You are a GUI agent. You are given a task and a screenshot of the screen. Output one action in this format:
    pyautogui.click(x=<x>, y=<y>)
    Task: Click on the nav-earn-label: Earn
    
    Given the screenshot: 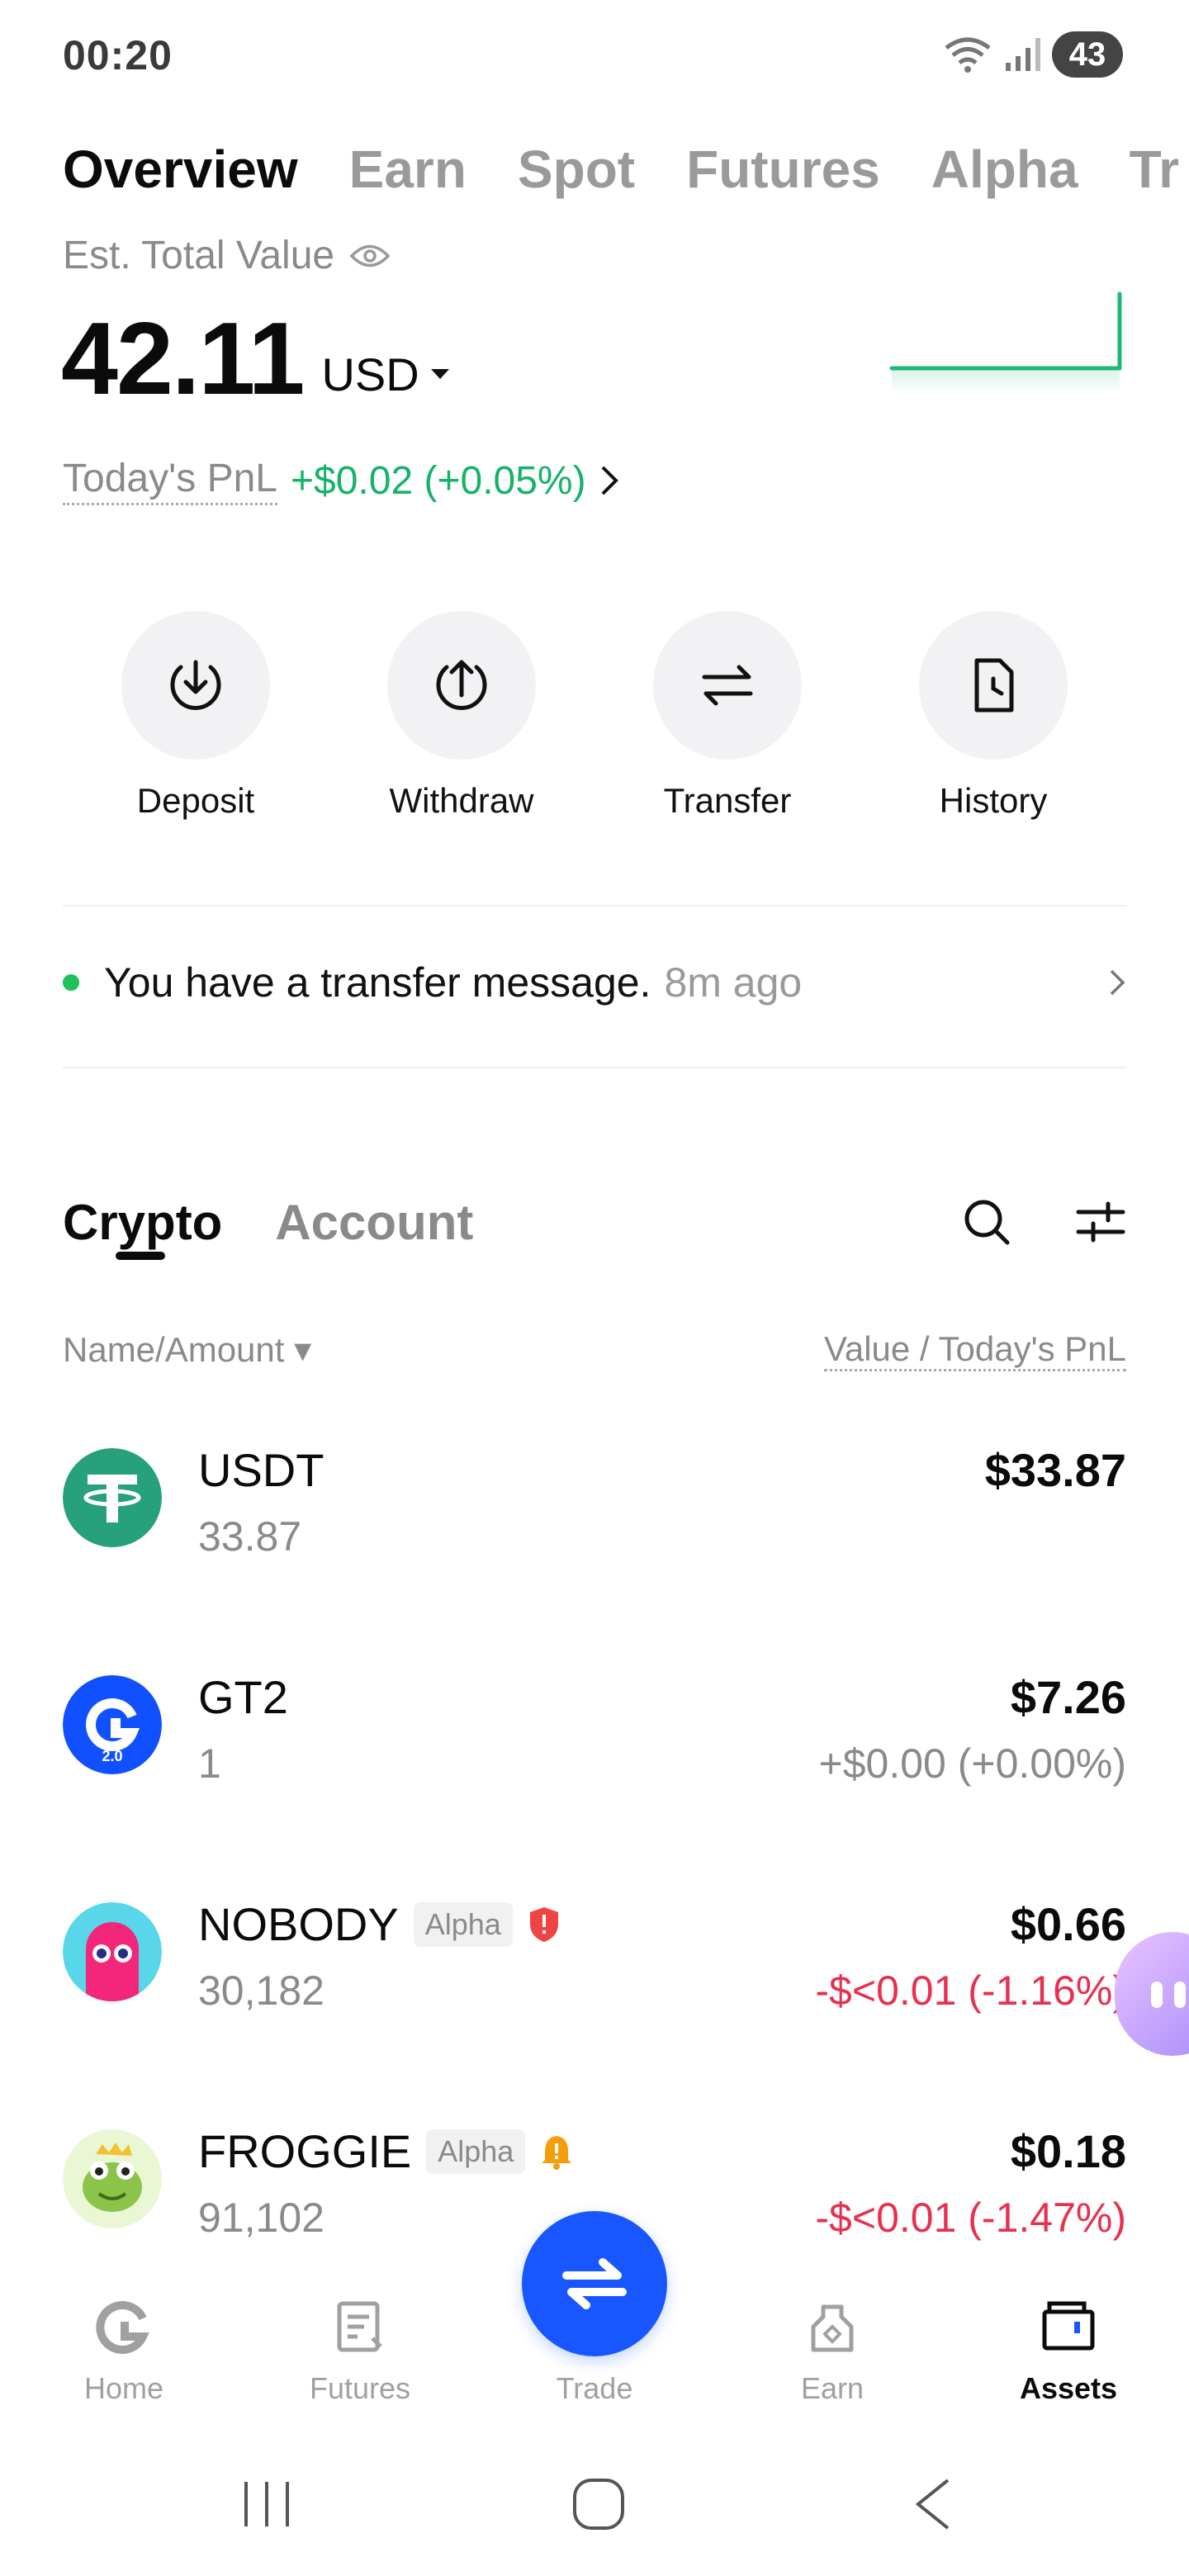 What is the action you would take?
    pyautogui.click(x=832, y=2388)
    